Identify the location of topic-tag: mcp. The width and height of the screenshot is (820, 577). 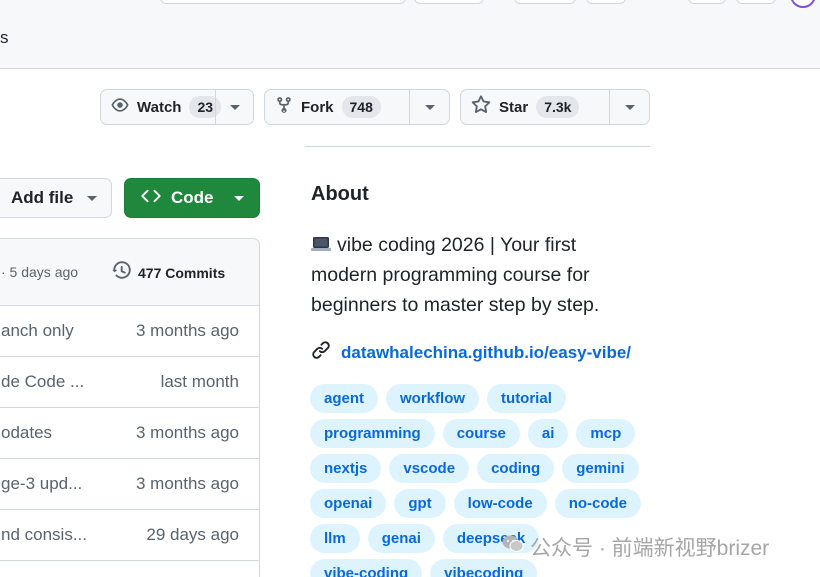
(606, 433).